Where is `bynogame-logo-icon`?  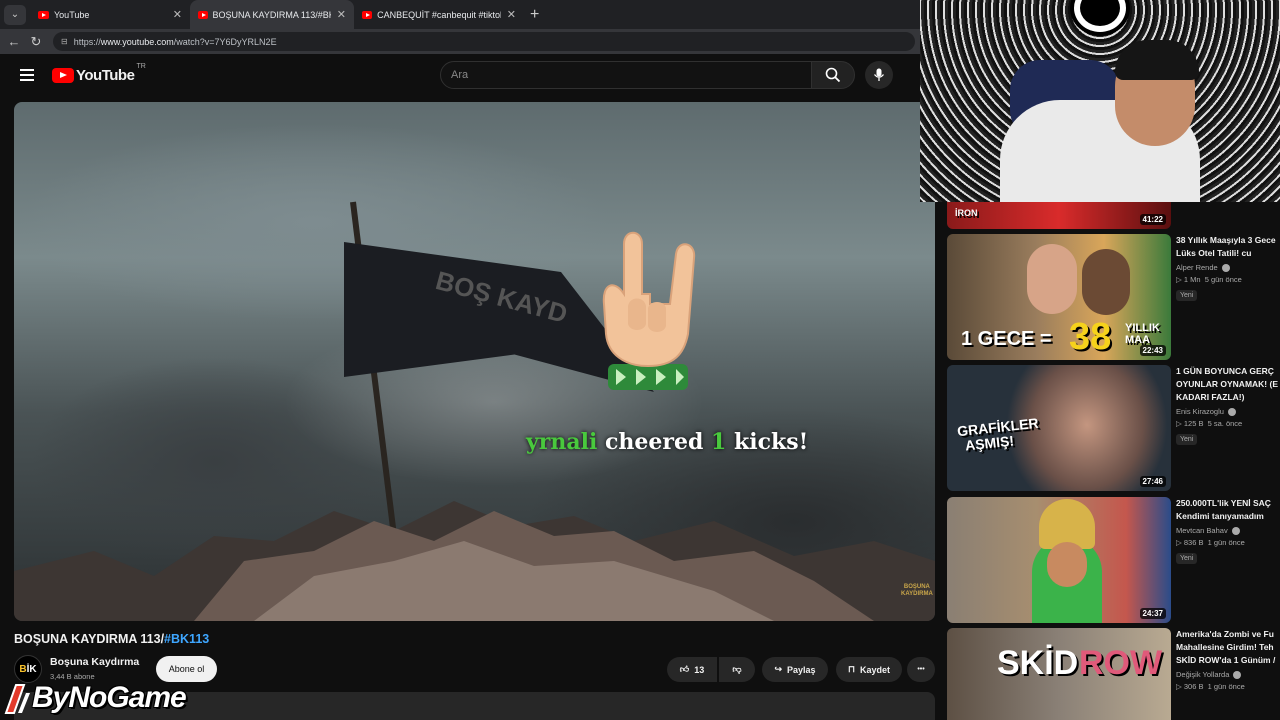
bynogame-logo-icon is located at coordinates (17, 699).